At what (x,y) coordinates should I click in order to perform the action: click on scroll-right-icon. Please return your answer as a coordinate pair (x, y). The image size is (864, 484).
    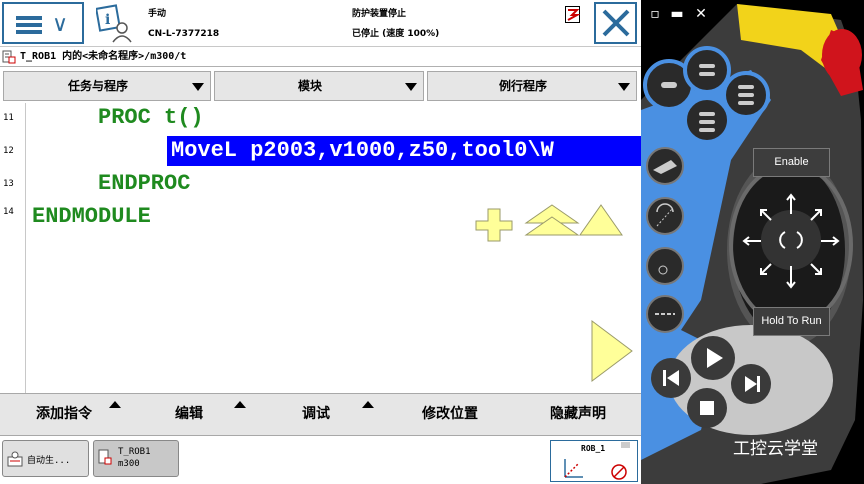
    Looking at the image, I should click on (612, 351).